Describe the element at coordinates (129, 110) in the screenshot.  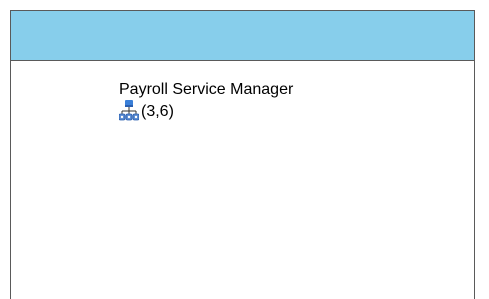
I see `org-chart-icon` at that location.